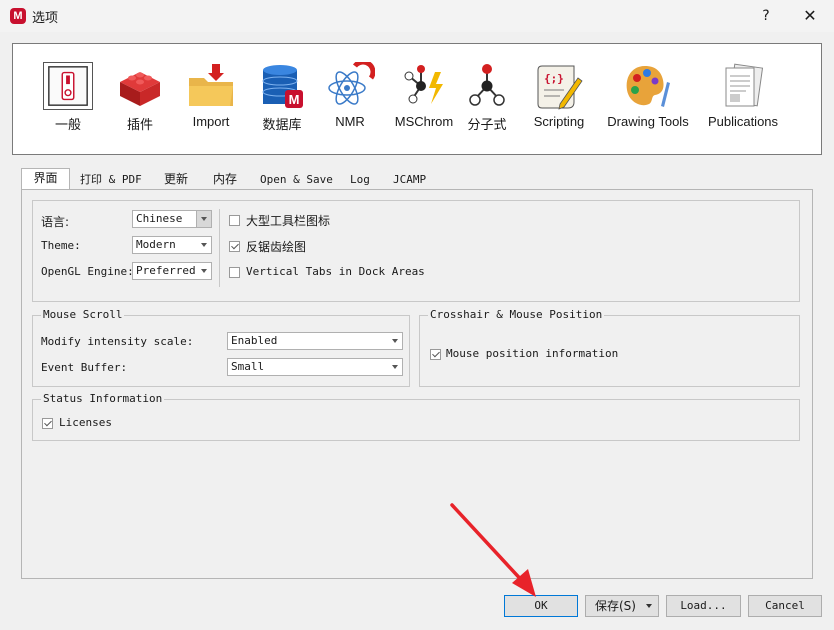  What do you see at coordinates (225, 179) in the screenshot?
I see `tab-memory: 内存` at bounding box center [225, 179].